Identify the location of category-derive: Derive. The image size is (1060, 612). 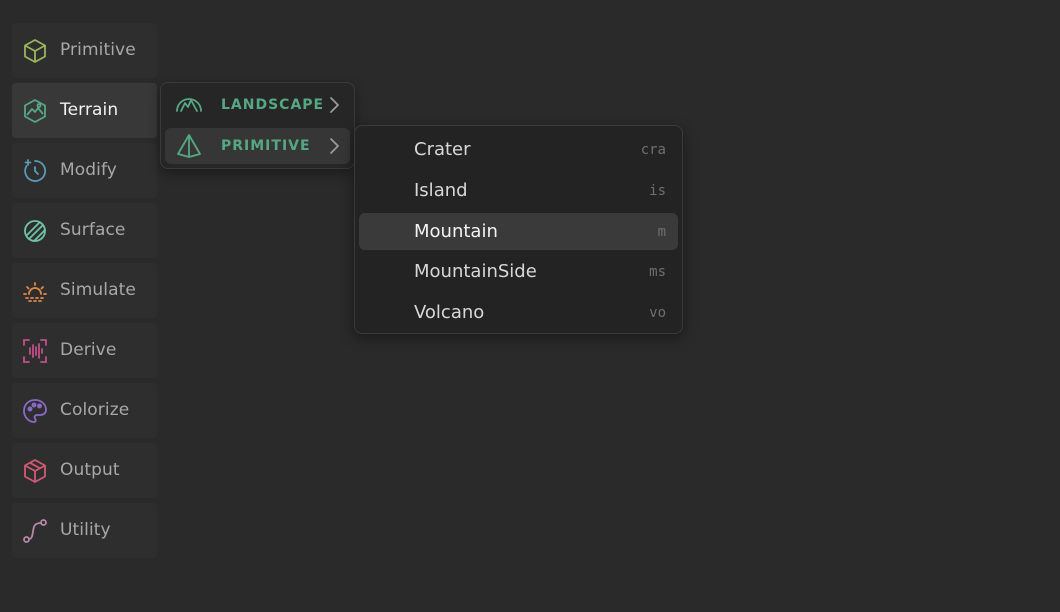
(84, 350).